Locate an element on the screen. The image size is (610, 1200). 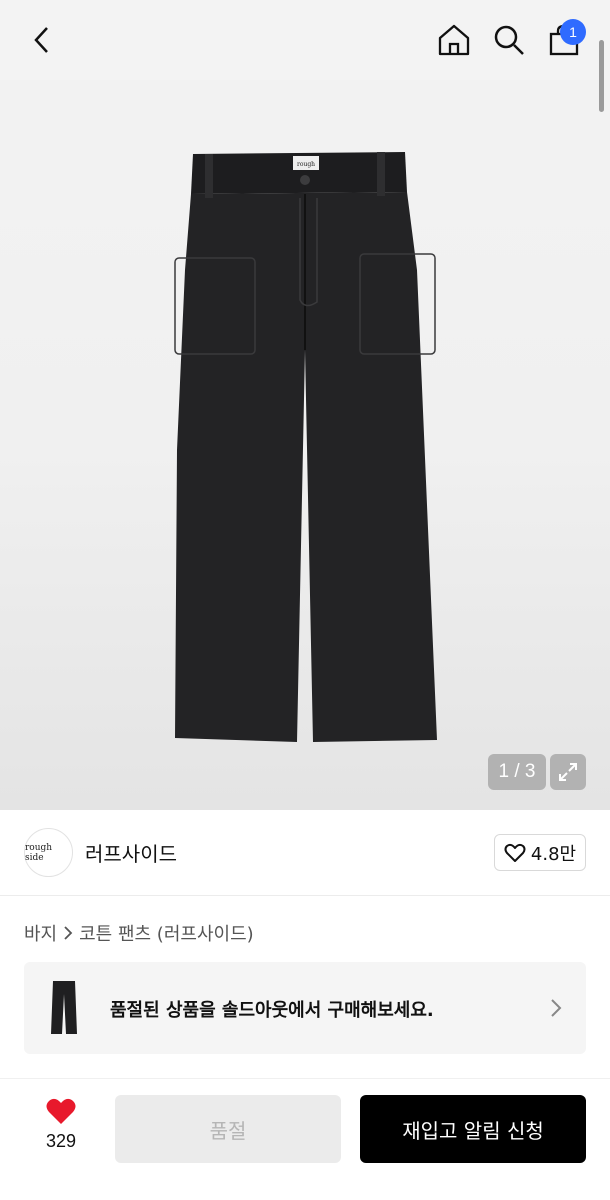
home-icon is located at coordinates (454, 40).